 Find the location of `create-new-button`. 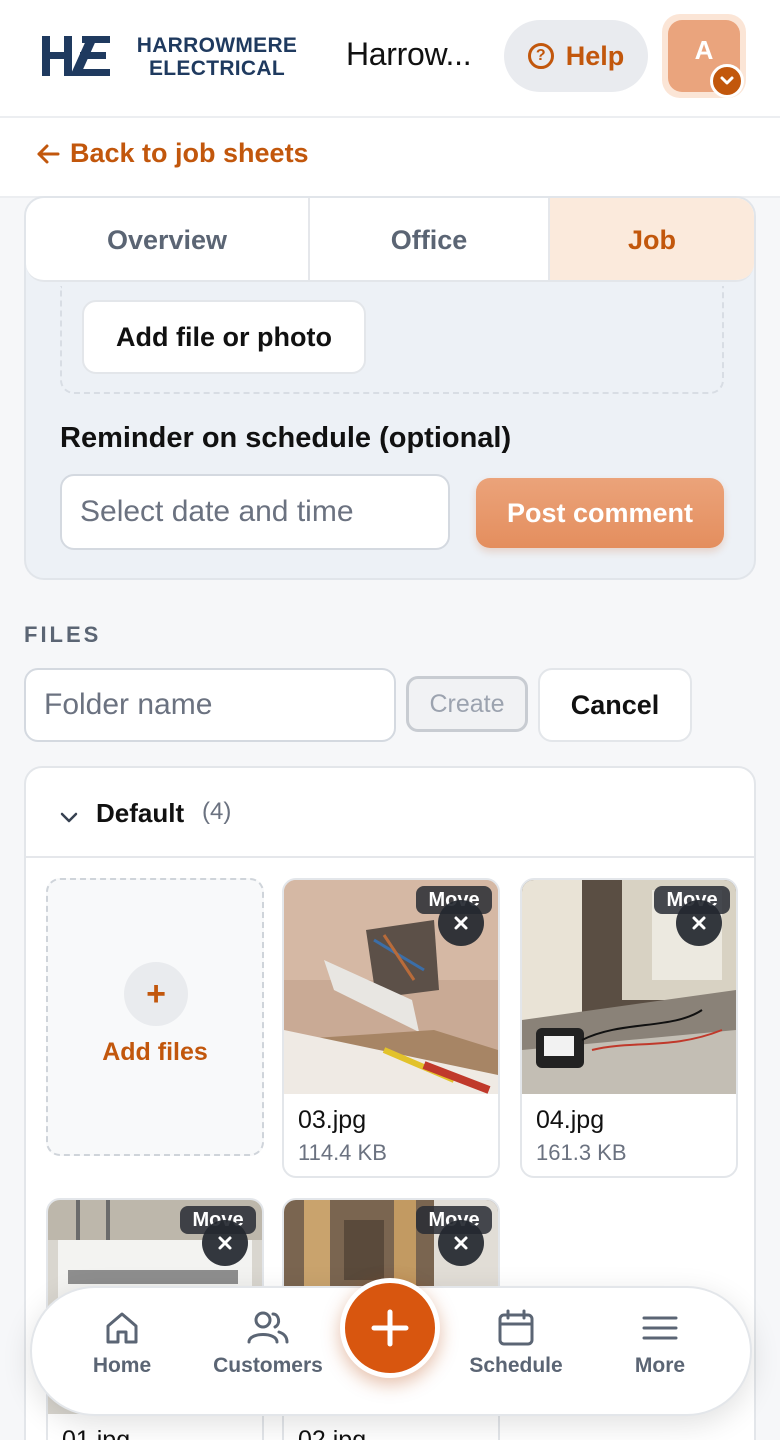

create-new-button is located at coordinates (390, 1328).